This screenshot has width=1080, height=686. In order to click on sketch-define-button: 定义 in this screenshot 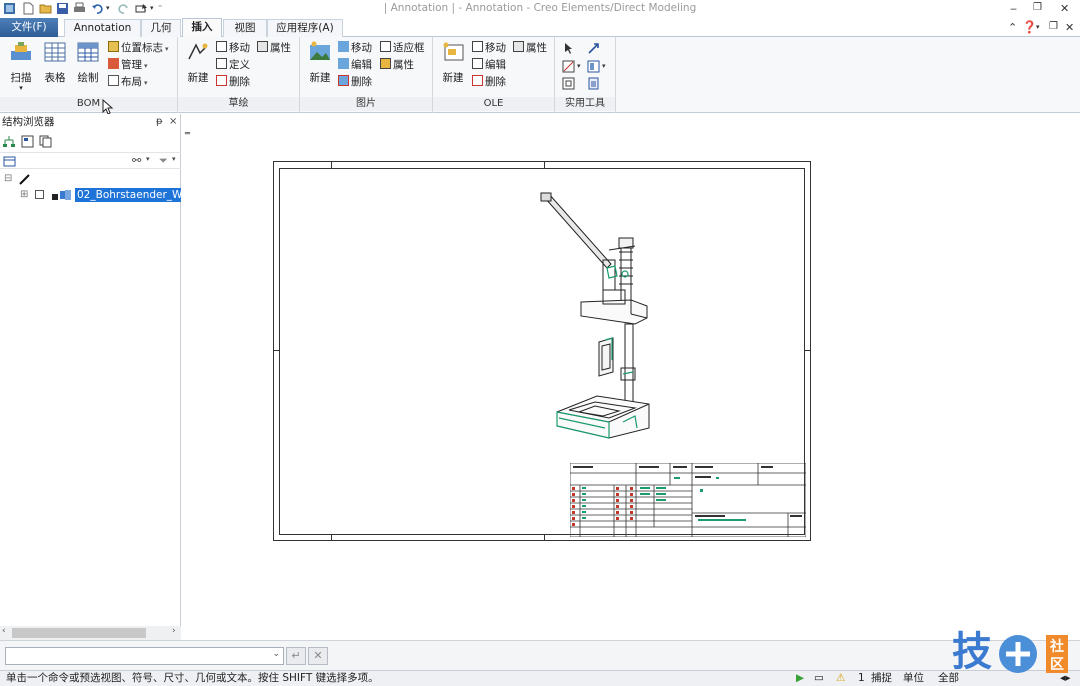, I will do `click(233, 65)`.